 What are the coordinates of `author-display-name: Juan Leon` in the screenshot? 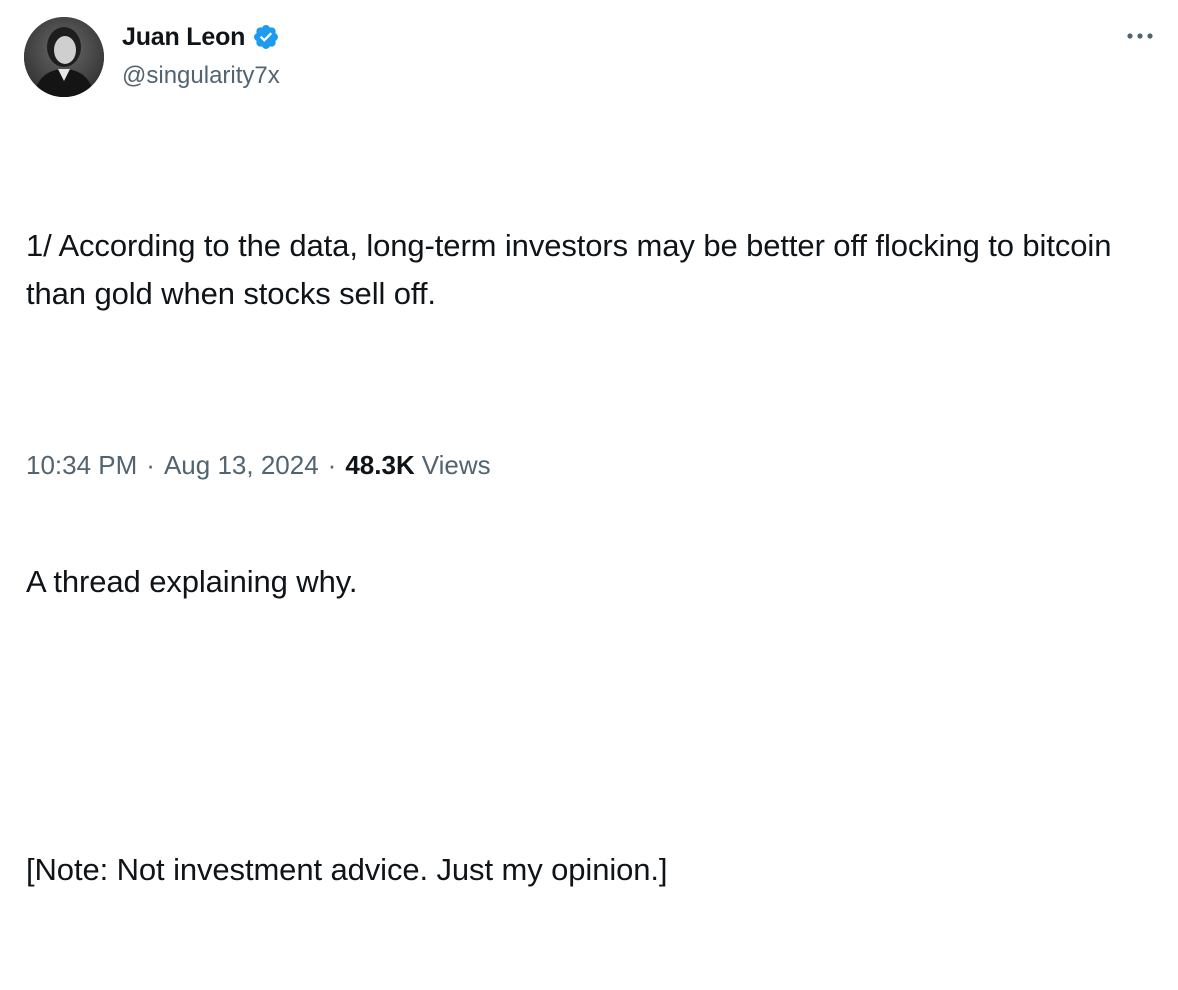 It's located at (183, 37).